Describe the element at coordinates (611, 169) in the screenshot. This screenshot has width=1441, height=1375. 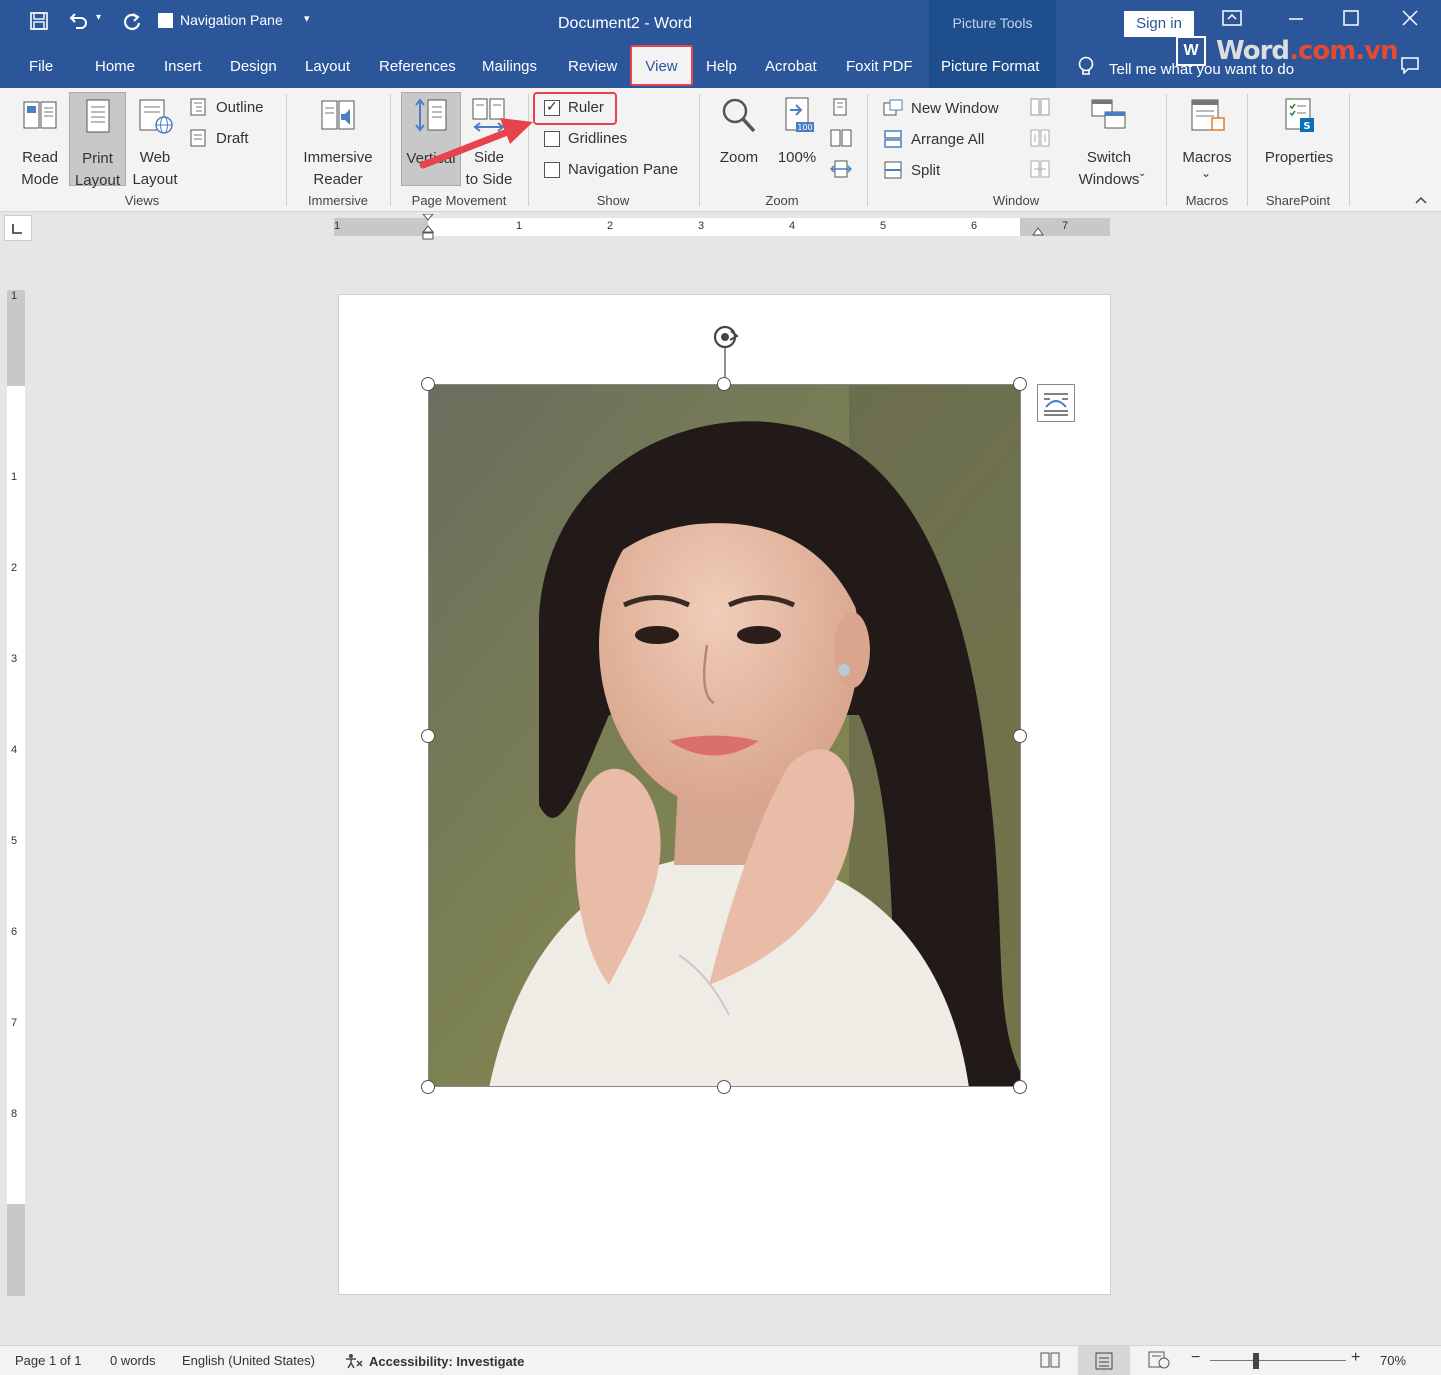
I see `navigation-pane-checkbox: Navigation Pane` at that location.